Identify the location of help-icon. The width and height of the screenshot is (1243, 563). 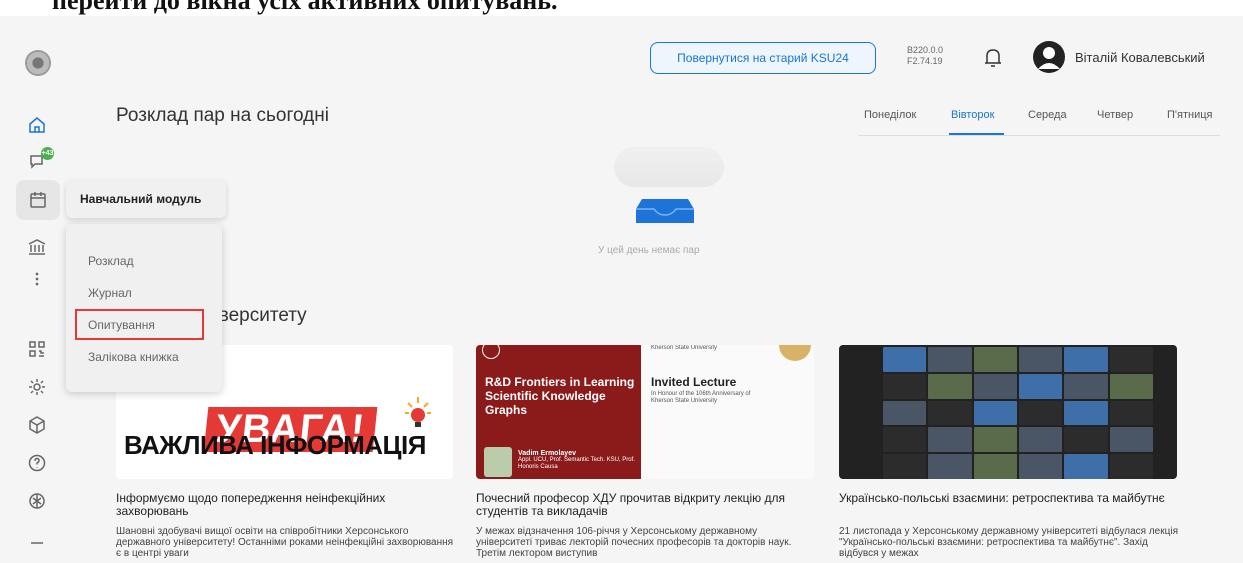
(37, 463).